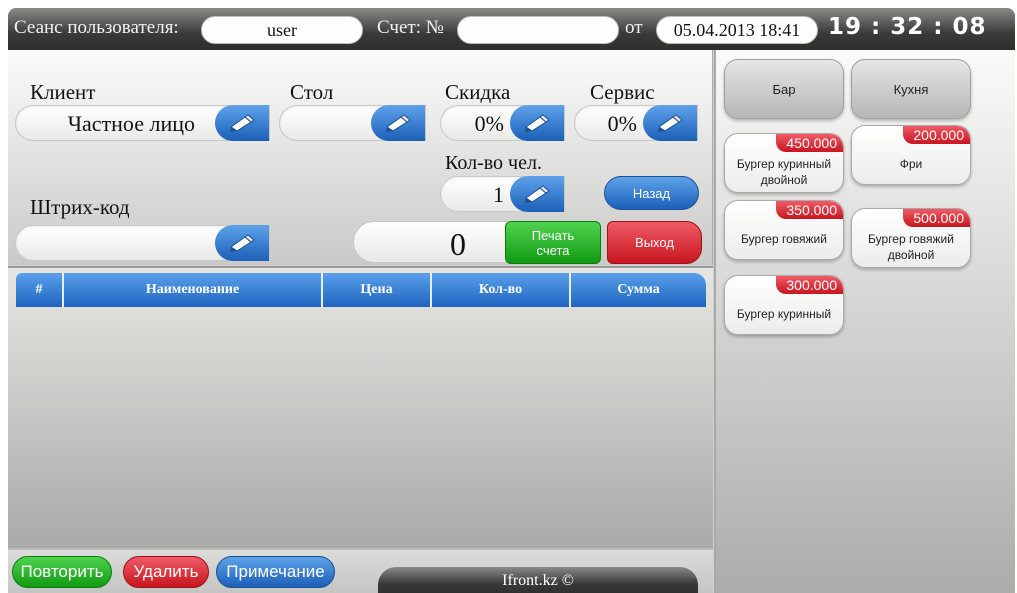 Image resolution: width=1017 pixels, height=593 pixels. Describe the element at coordinates (809, 143) in the screenshot. I see `menu-item-price: 450.000` at that location.